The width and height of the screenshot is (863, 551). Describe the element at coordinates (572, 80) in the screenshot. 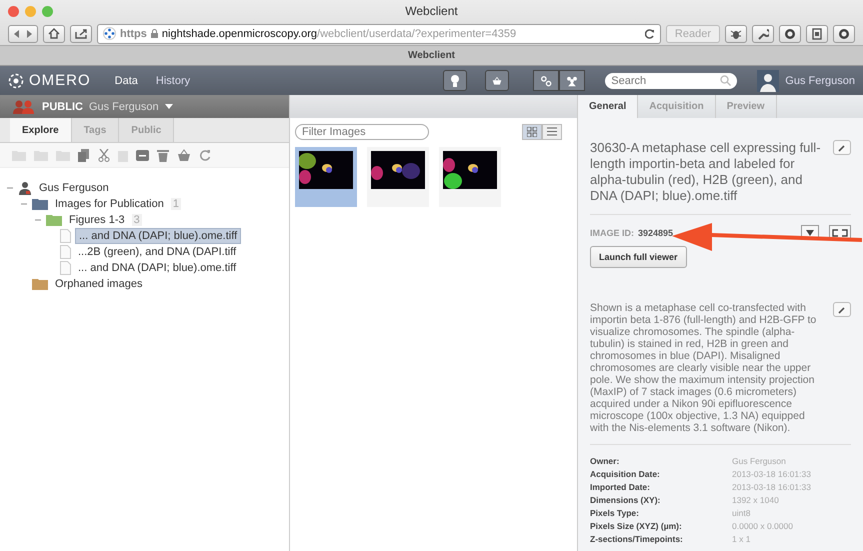

I see `people-button` at that location.